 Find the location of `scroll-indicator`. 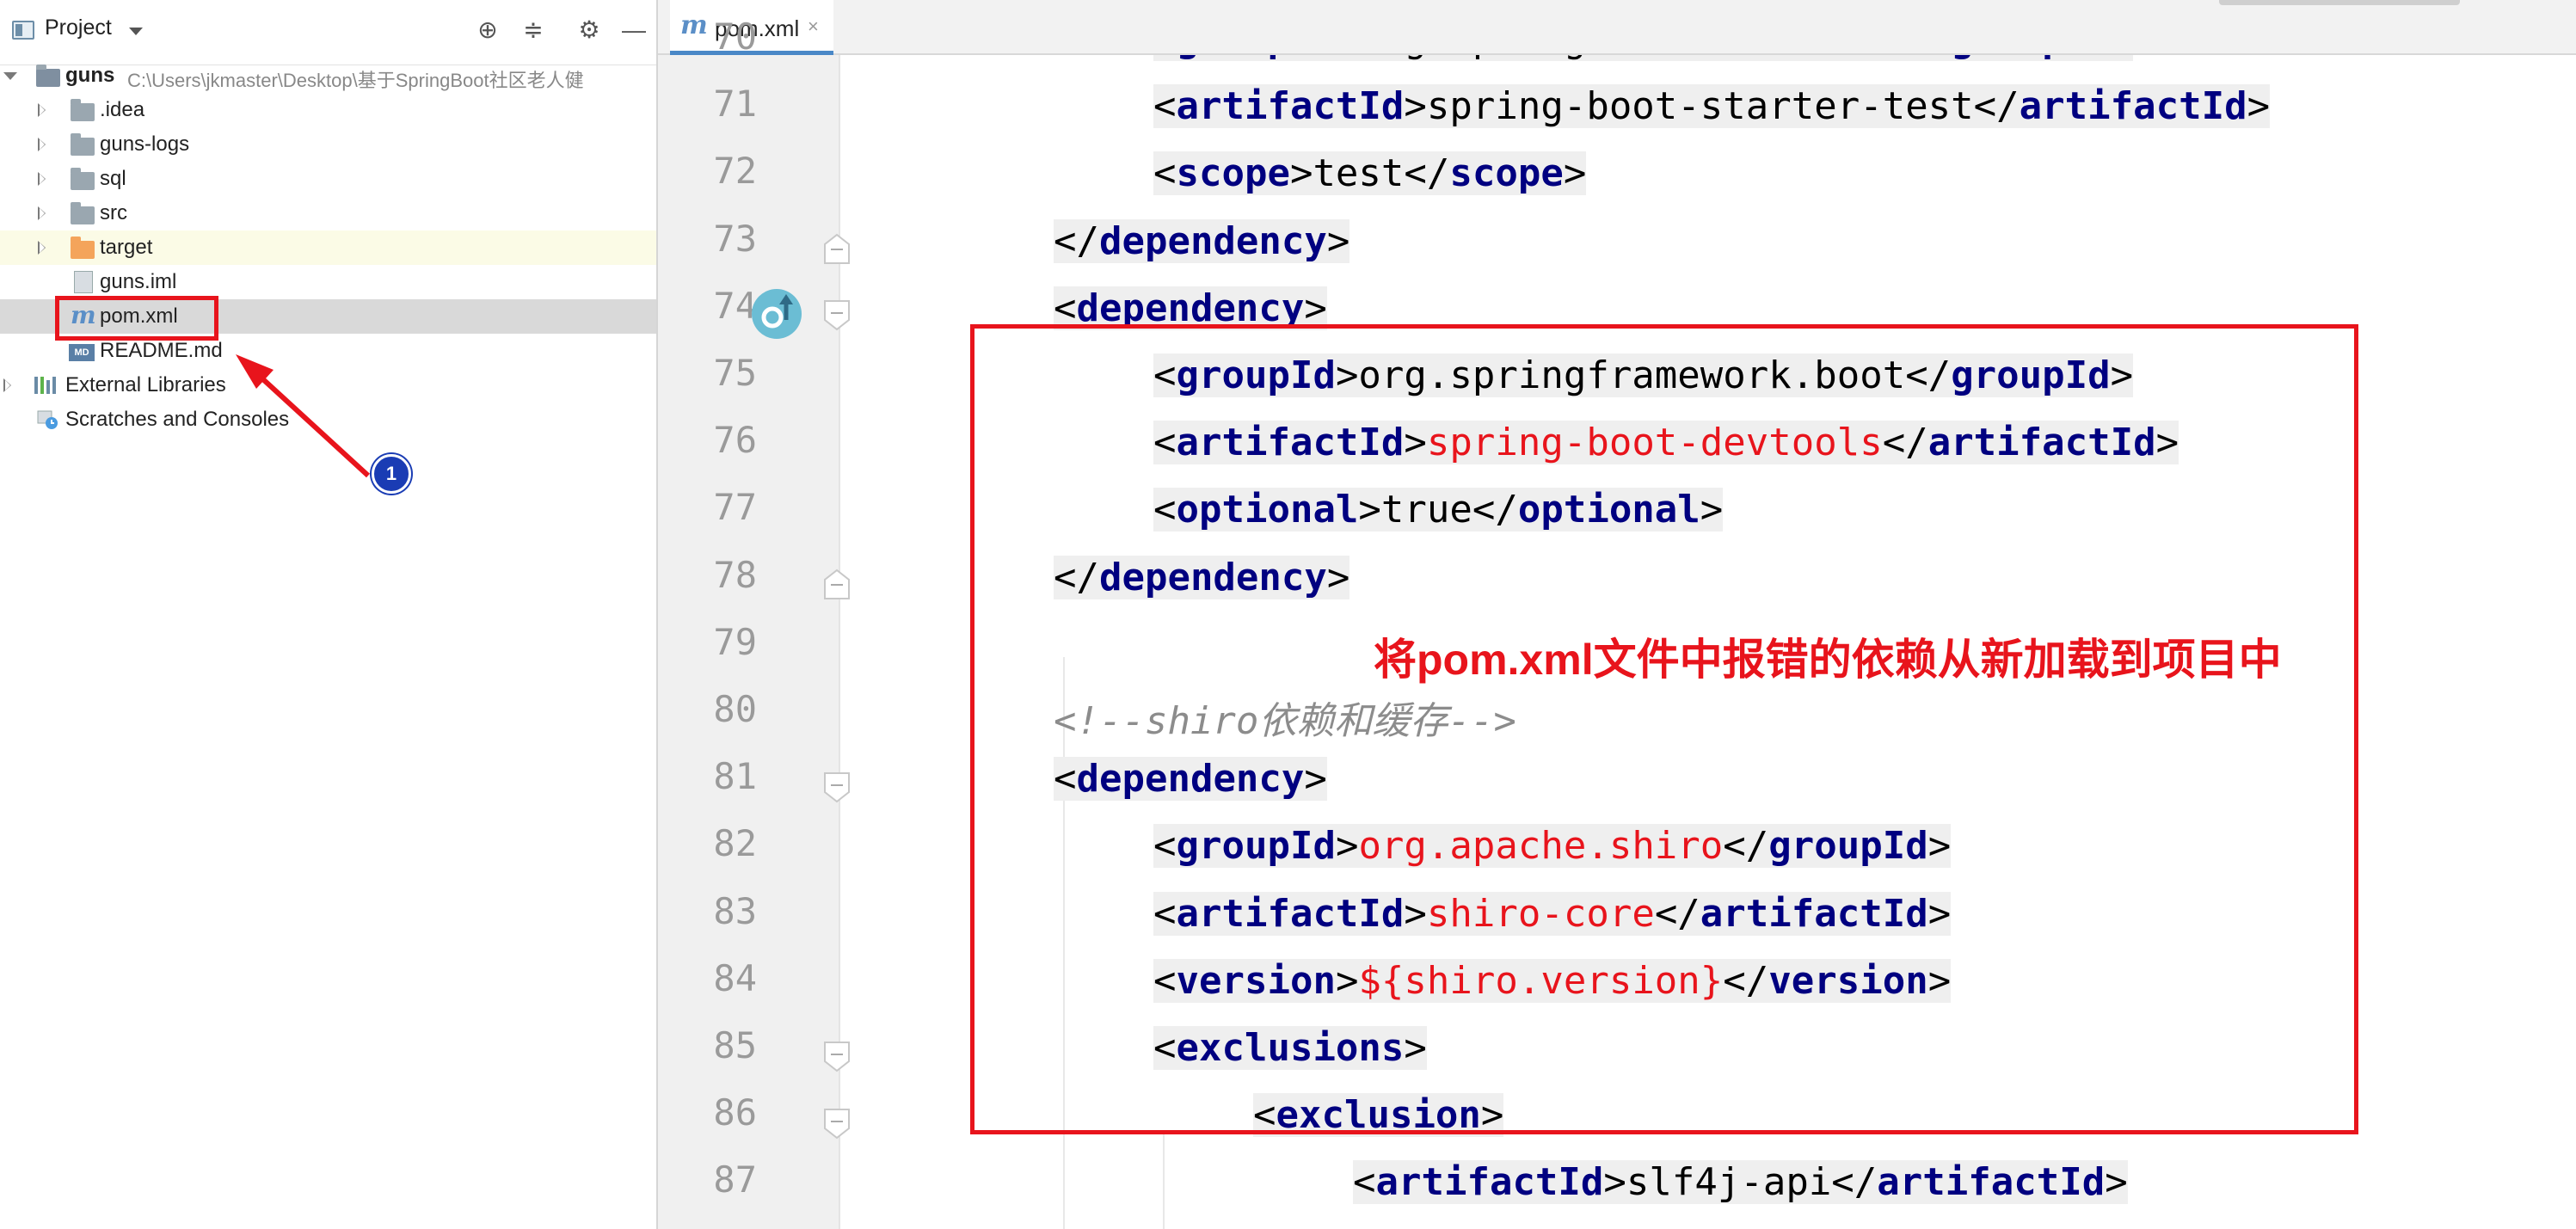

scroll-indicator is located at coordinates (2339, 3).